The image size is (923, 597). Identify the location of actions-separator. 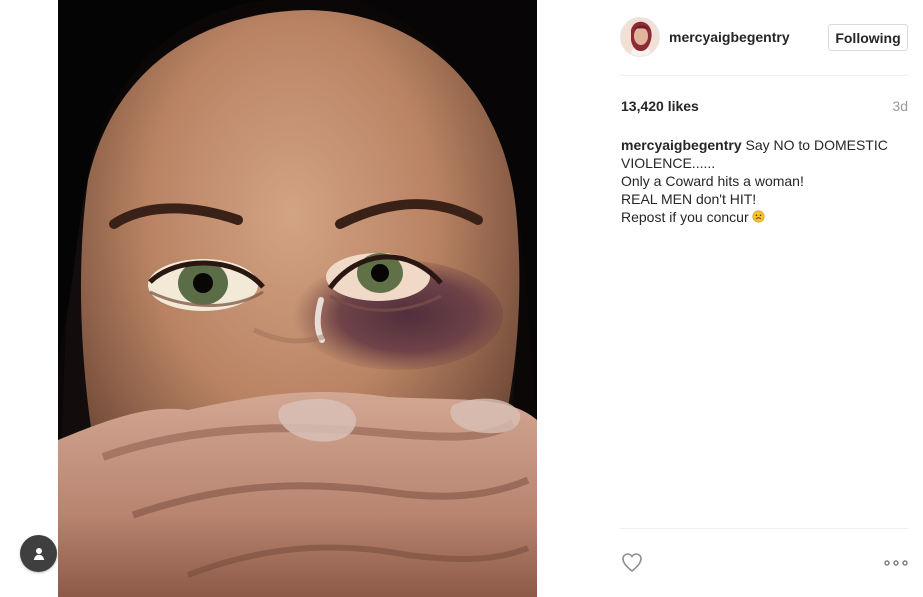
(764, 528).